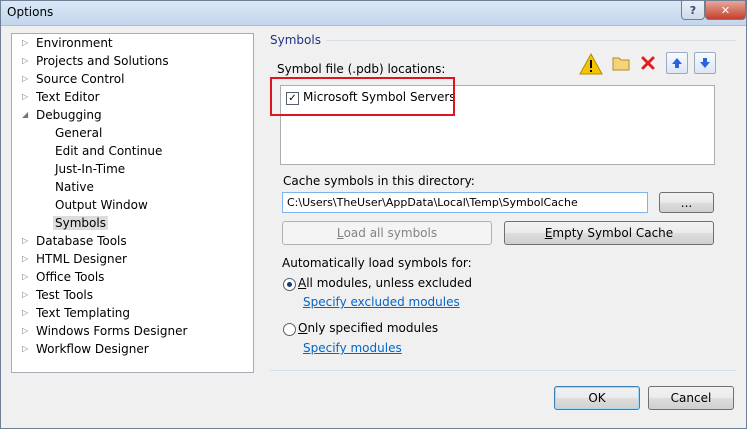 The image size is (747, 429). I want to click on tree-item: Symbols, so click(80, 223).